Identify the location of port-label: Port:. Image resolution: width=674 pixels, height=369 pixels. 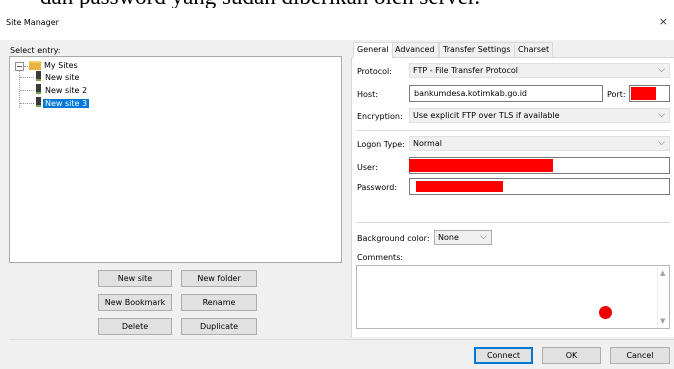
(616, 94).